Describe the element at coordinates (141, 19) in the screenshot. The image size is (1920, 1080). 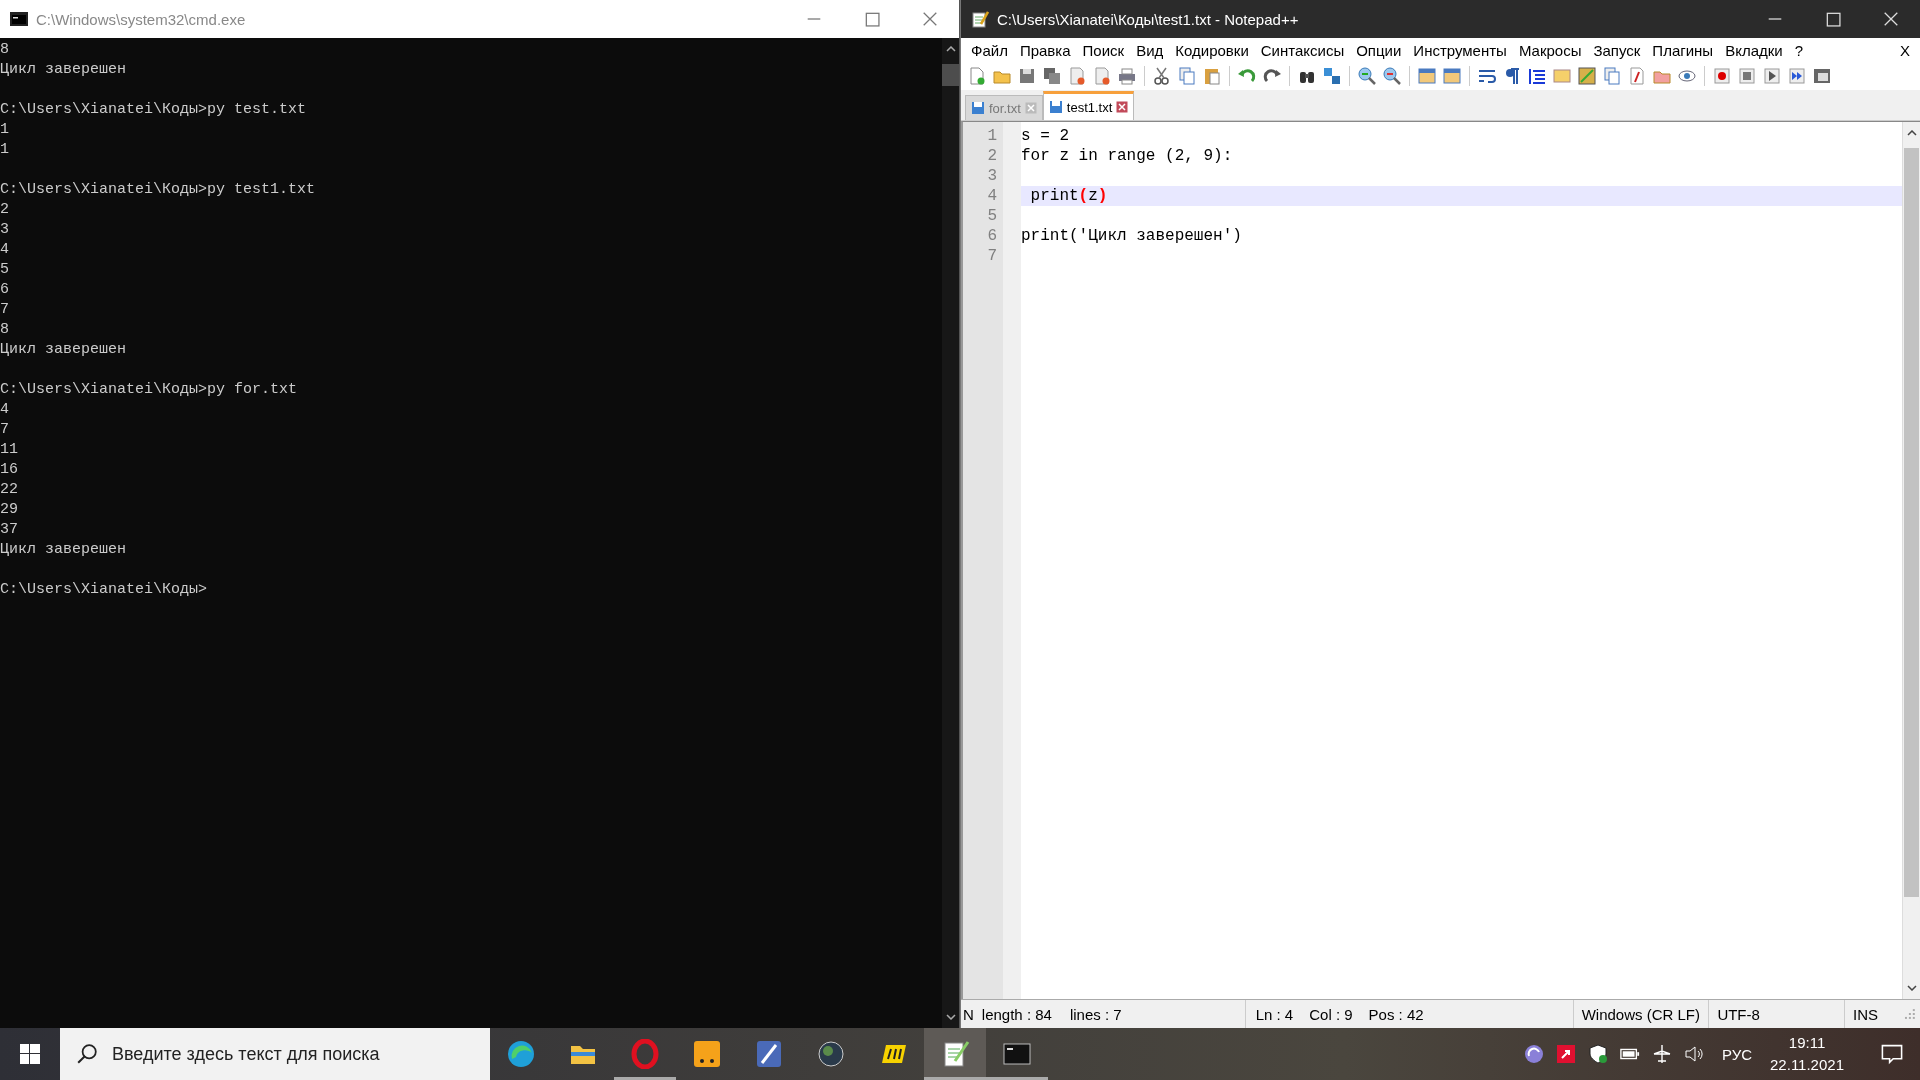
I see `window-title: C:\Windows\system32\cmd.exe` at that location.